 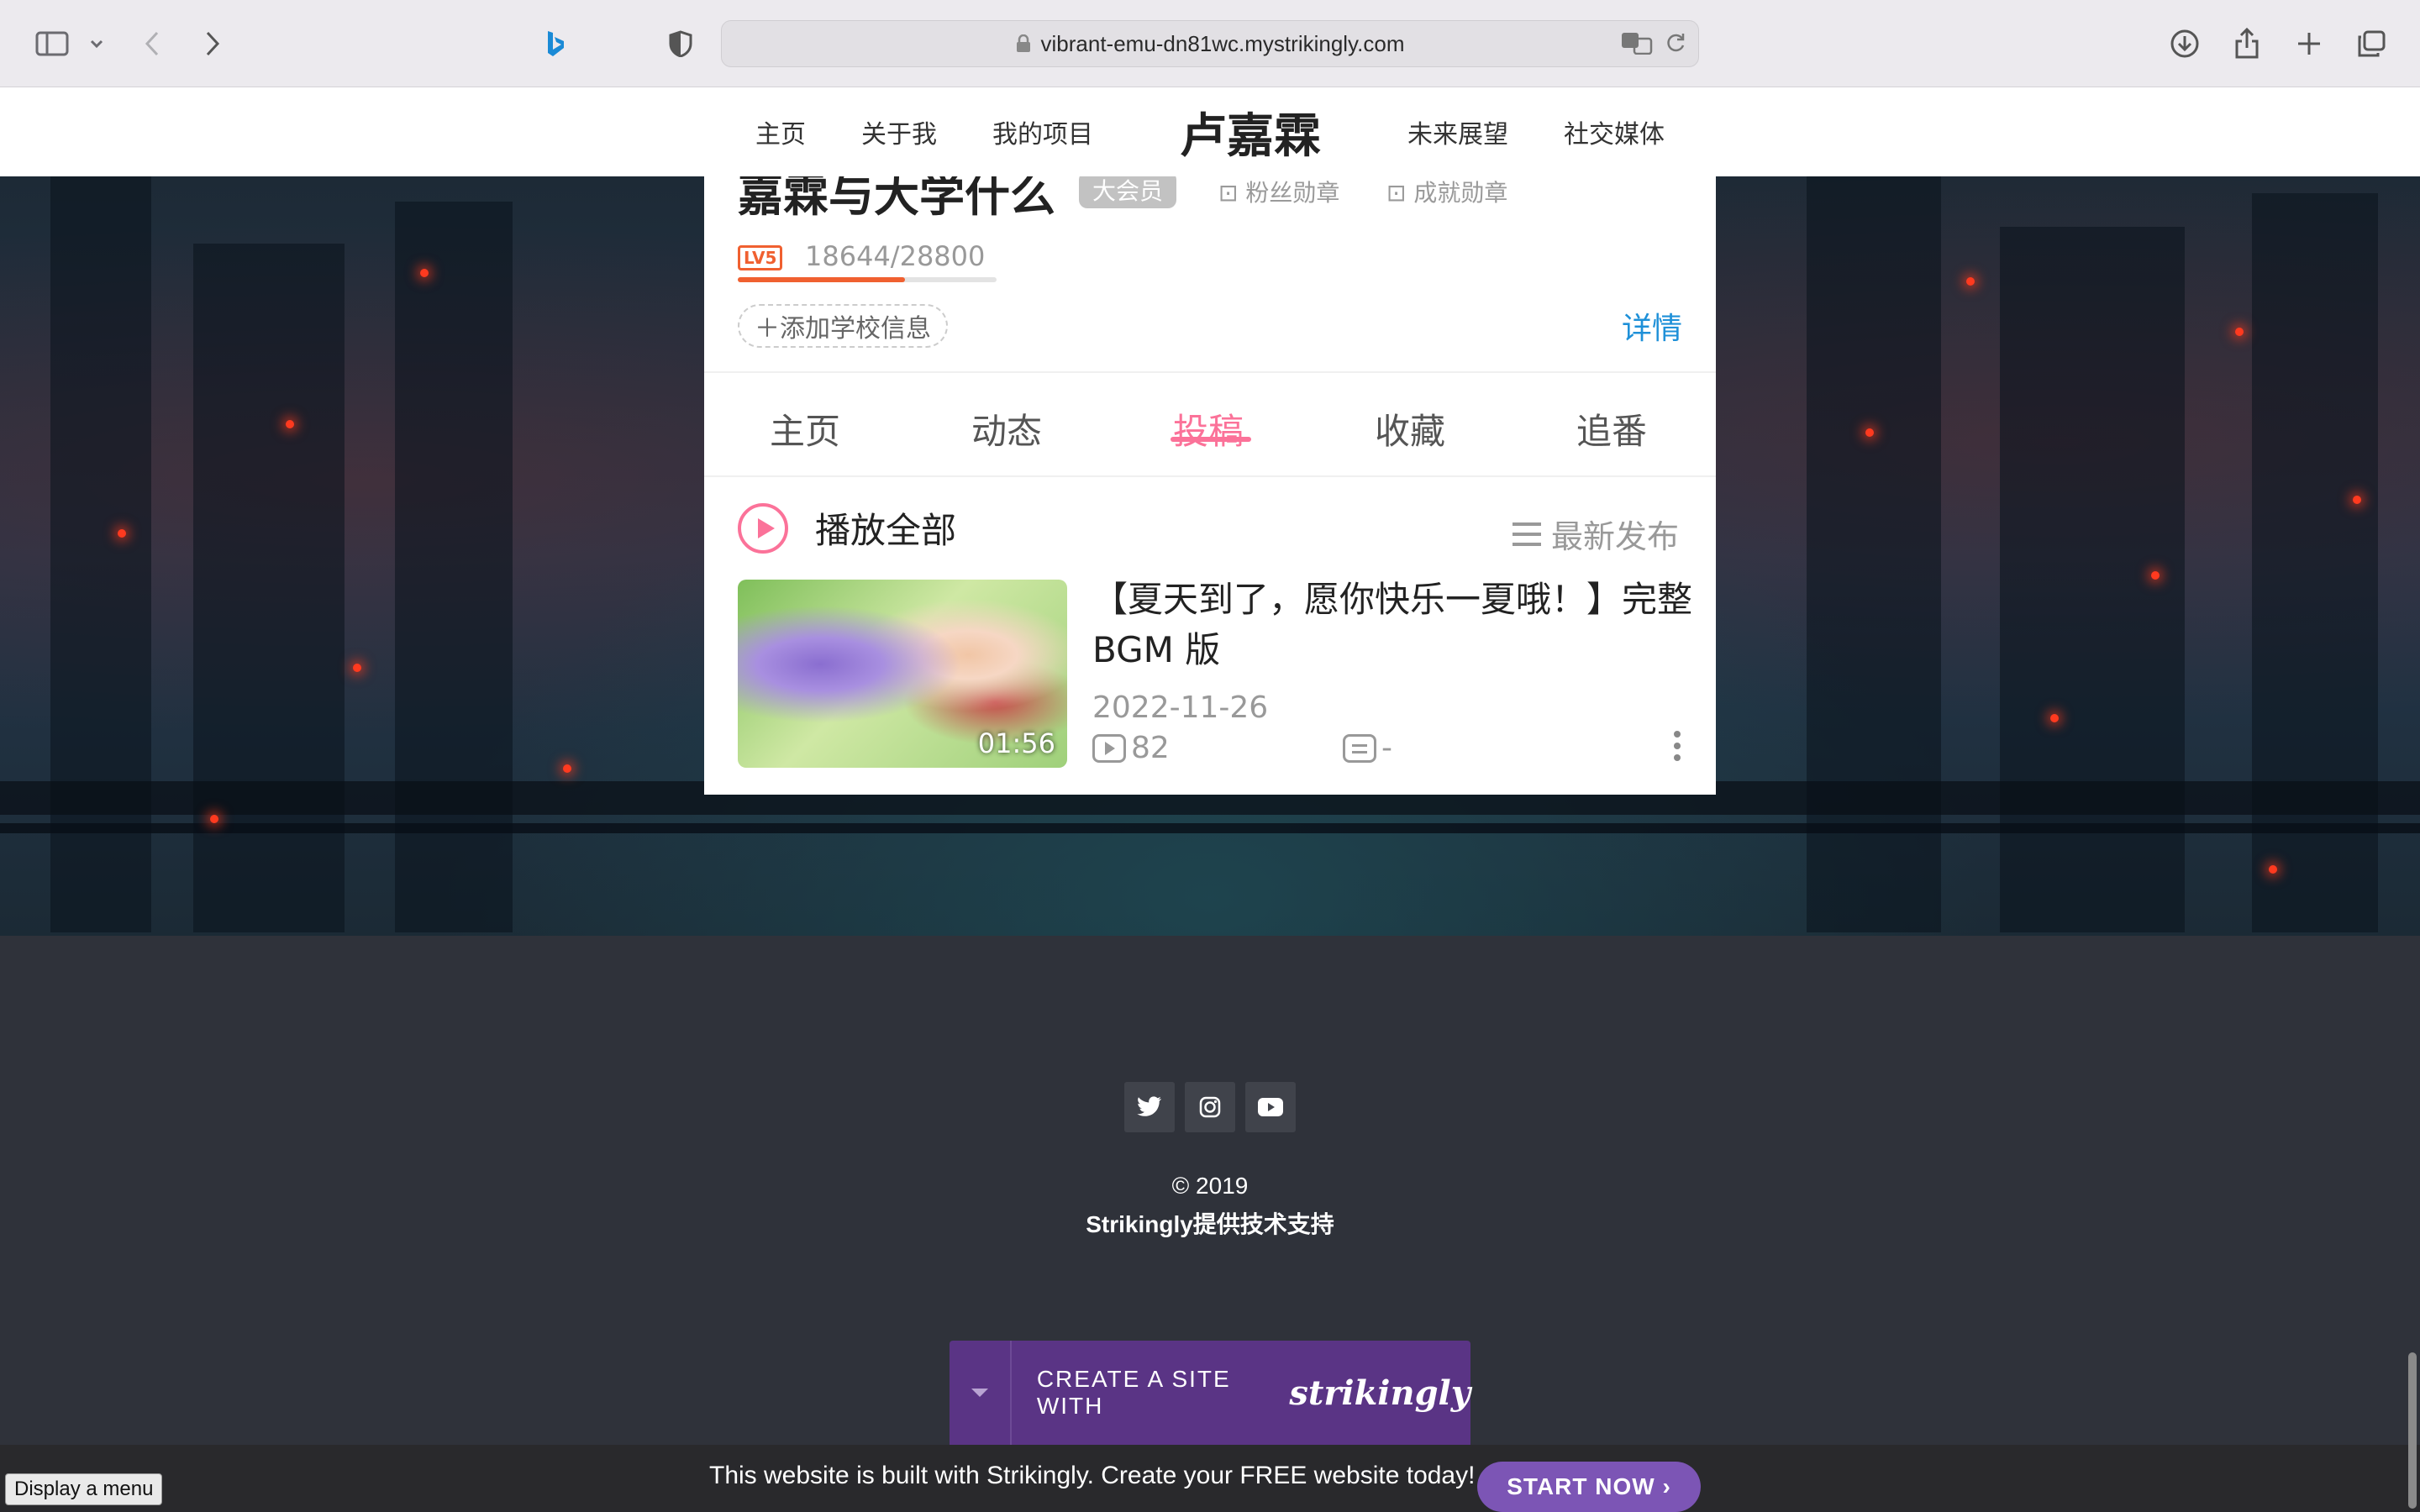 What do you see at coordinates (1386, 748) in the screenshot?
I see `danmaku-count: -` at bounding box center [1386, 748].